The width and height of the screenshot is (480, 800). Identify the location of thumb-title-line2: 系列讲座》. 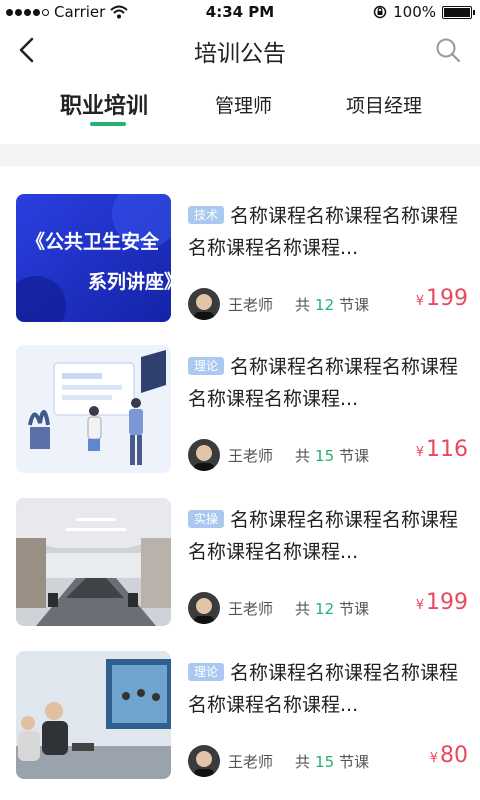
(129, 281).